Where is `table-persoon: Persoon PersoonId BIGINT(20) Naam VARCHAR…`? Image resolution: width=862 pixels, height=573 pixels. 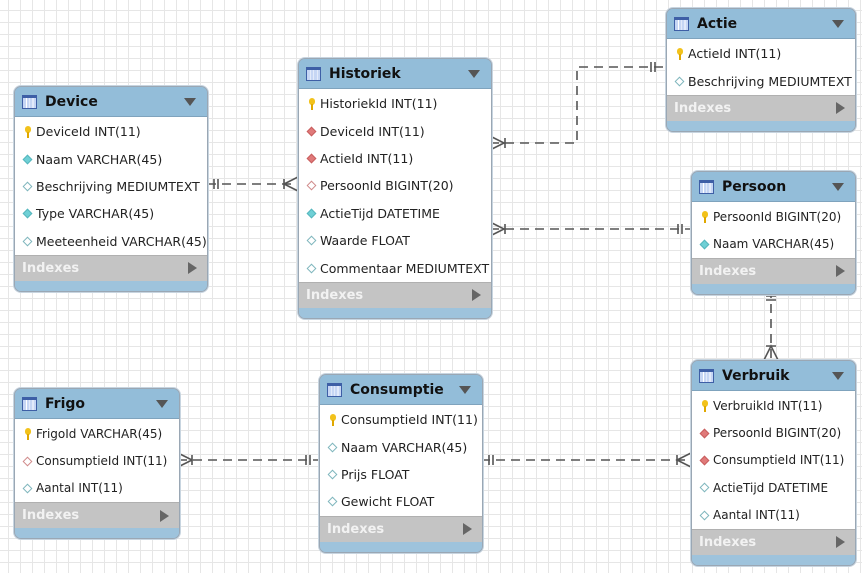 table-persoon: Persoon PersoonId BIGINT(20) Naam VARCHAR… is located at coordinates (773, 233).